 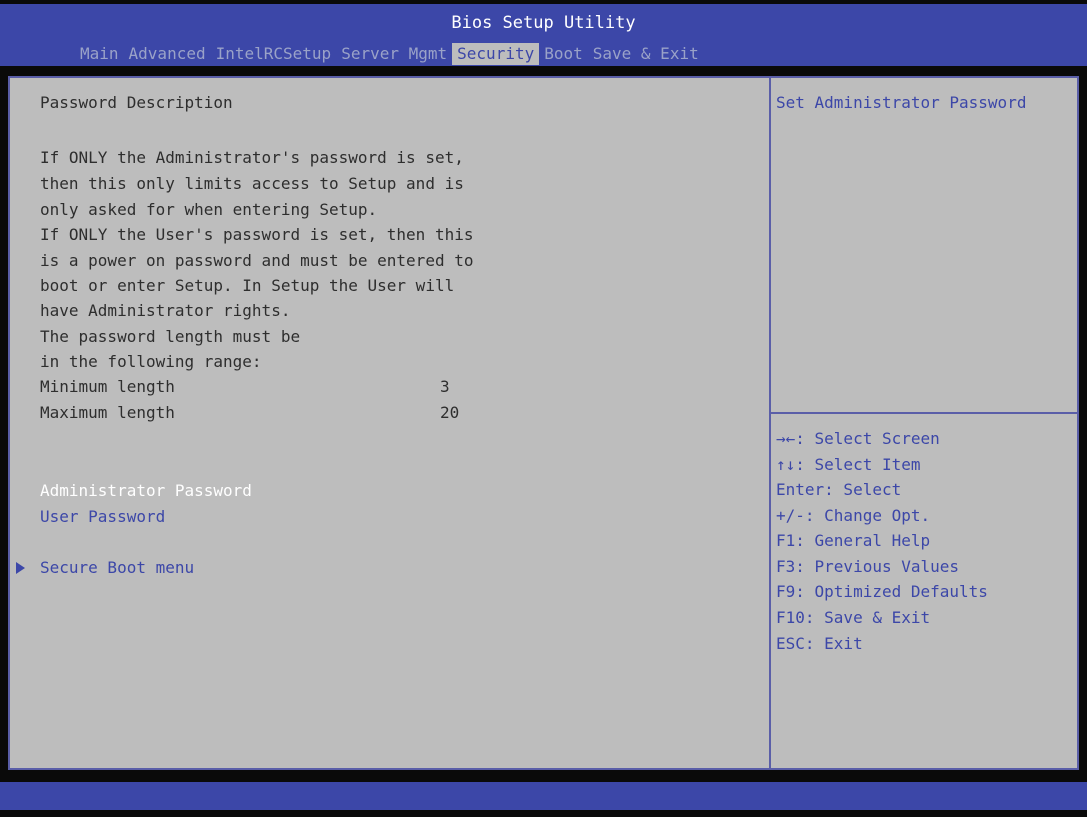 What do you see at coordinates (839, 489) in the screenshot?
I see `key-help-line: Enter: Select` at bounding box center [839, 489].